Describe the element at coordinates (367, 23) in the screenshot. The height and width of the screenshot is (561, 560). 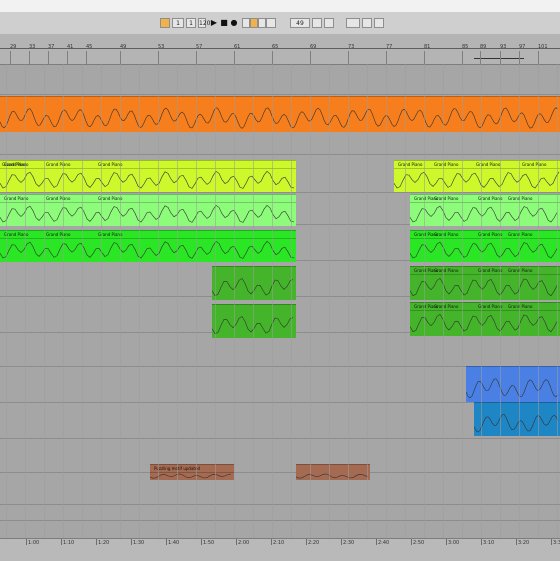
I see `draw-mode-button` at that location.